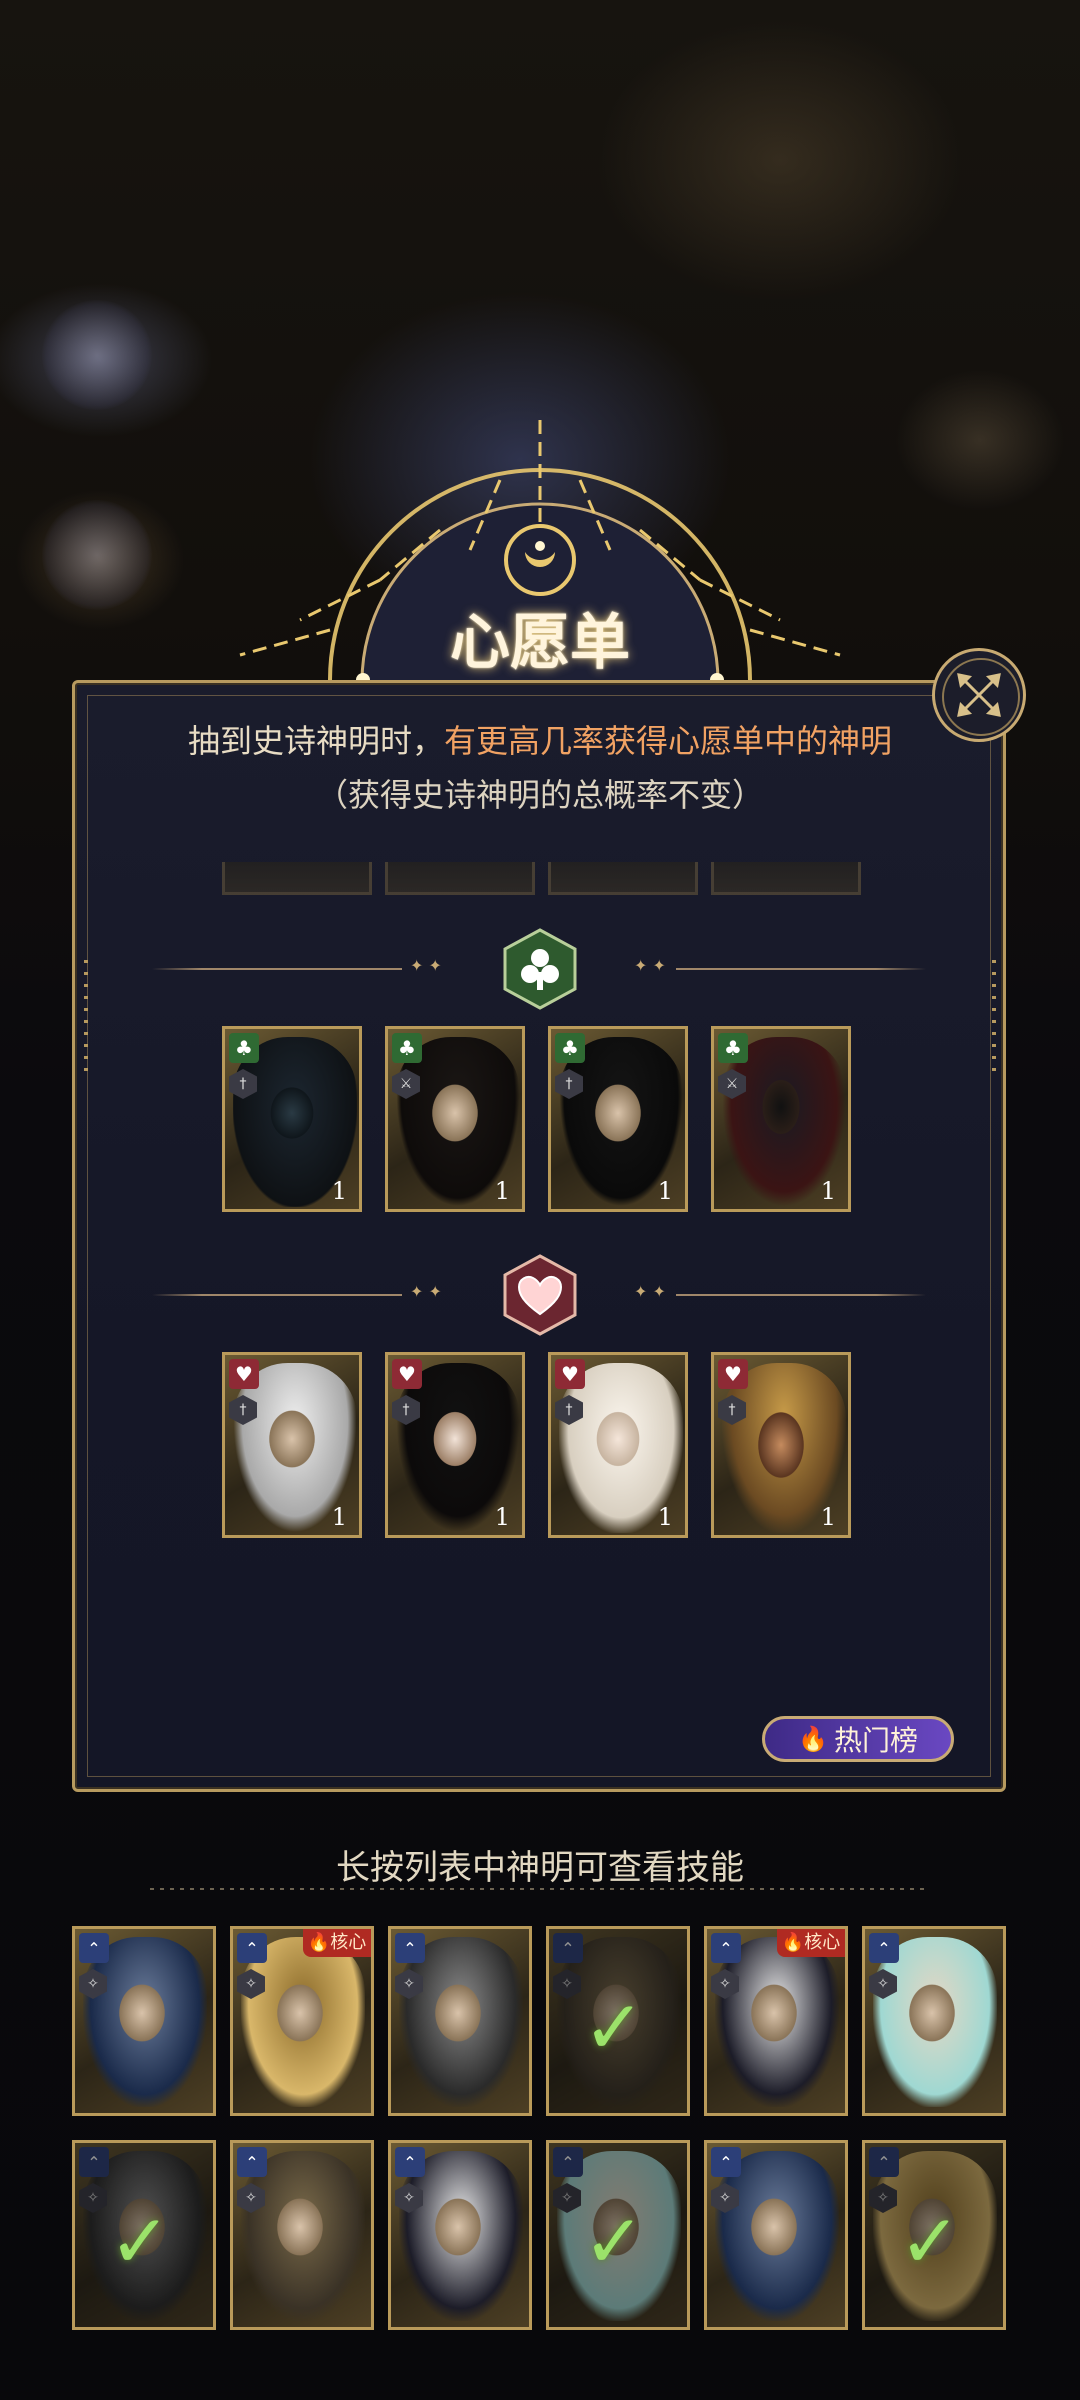 The image size is (1080, 2400). I want to click on long-press-hint: 长按列表中神明可查看技能, so click(540, 1868).